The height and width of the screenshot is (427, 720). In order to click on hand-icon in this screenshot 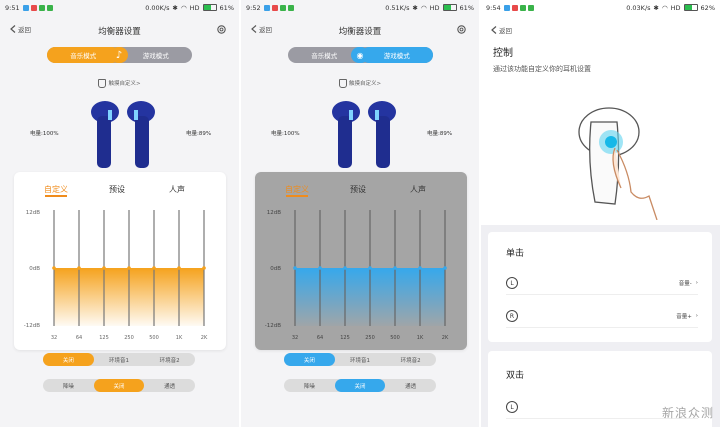, I will do `click(102, 83)`.